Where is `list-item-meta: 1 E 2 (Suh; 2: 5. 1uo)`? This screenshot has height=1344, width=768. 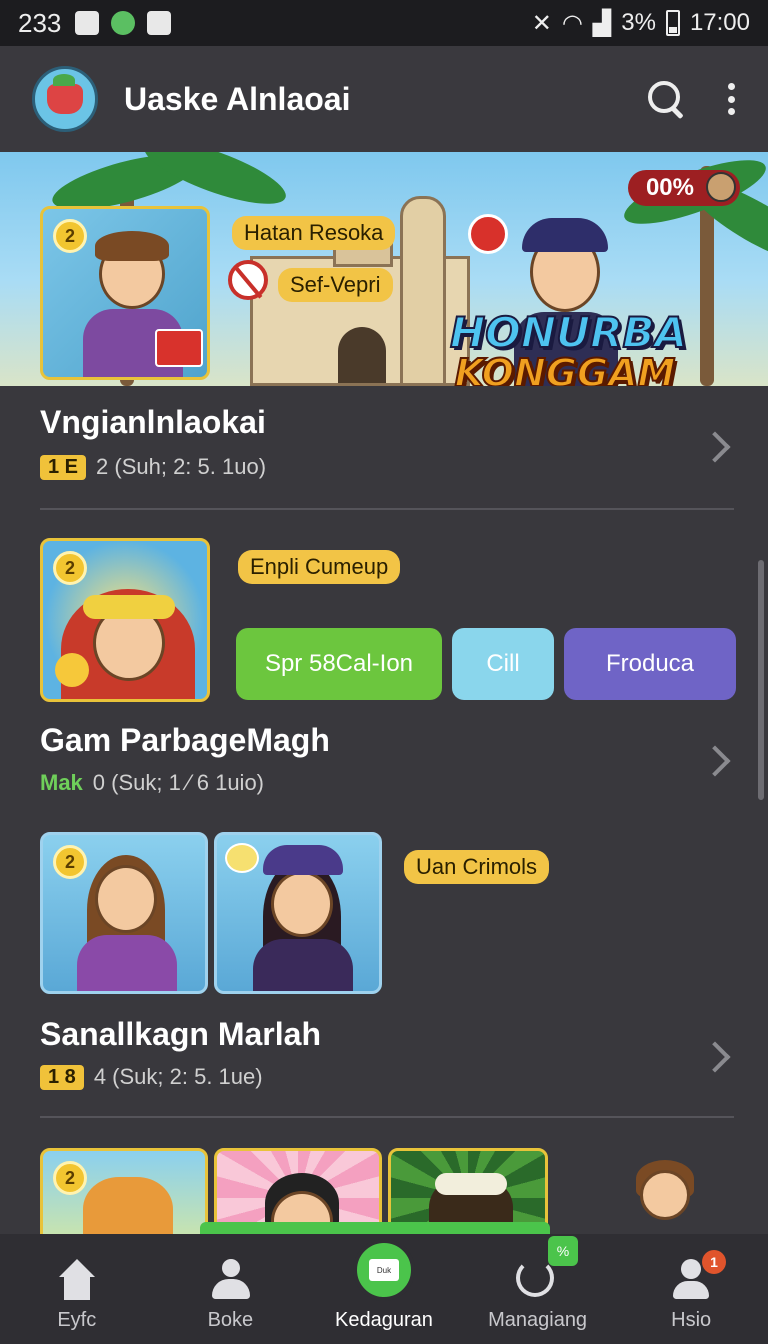
list-item-meta: 1 E 2 (Suh; 2: 5. 1uo) is located at coordinates (153, 467).